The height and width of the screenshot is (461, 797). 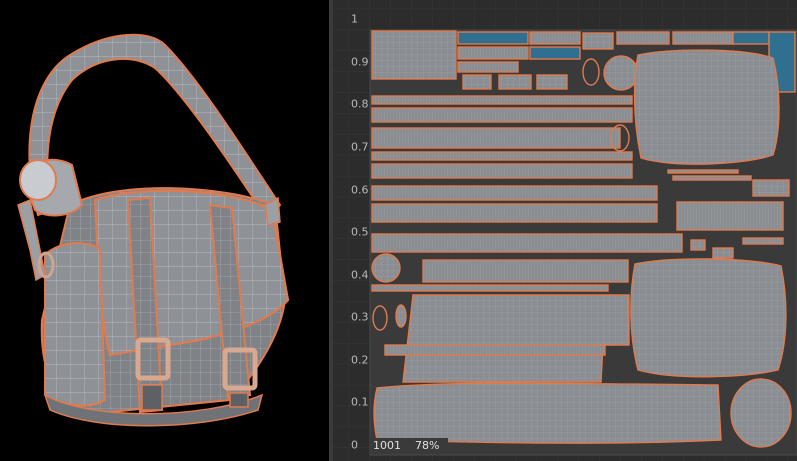 I want to click on axis-label-0-6: 0.6, so click(x=360, y=190).